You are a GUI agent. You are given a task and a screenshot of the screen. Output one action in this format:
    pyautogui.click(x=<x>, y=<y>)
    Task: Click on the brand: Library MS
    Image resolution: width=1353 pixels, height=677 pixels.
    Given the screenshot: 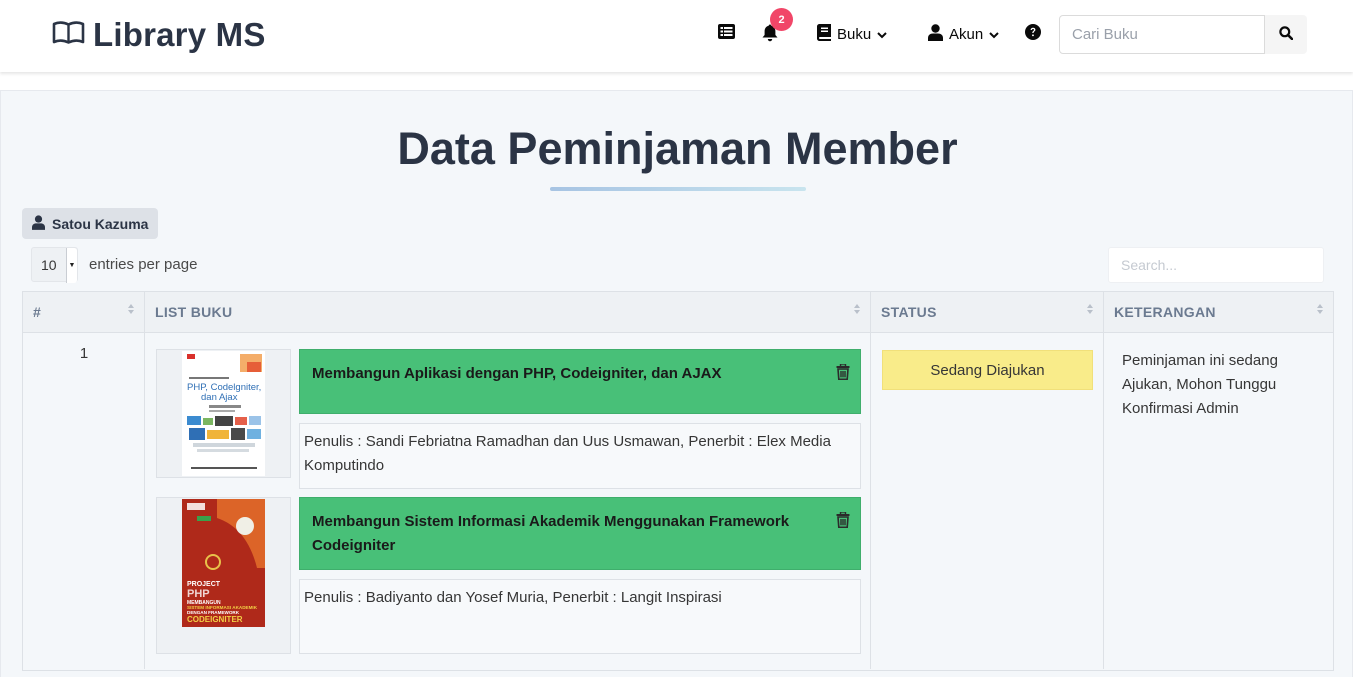 What is the action you would take?
    pyautogui.click(x=159, y=35)
    